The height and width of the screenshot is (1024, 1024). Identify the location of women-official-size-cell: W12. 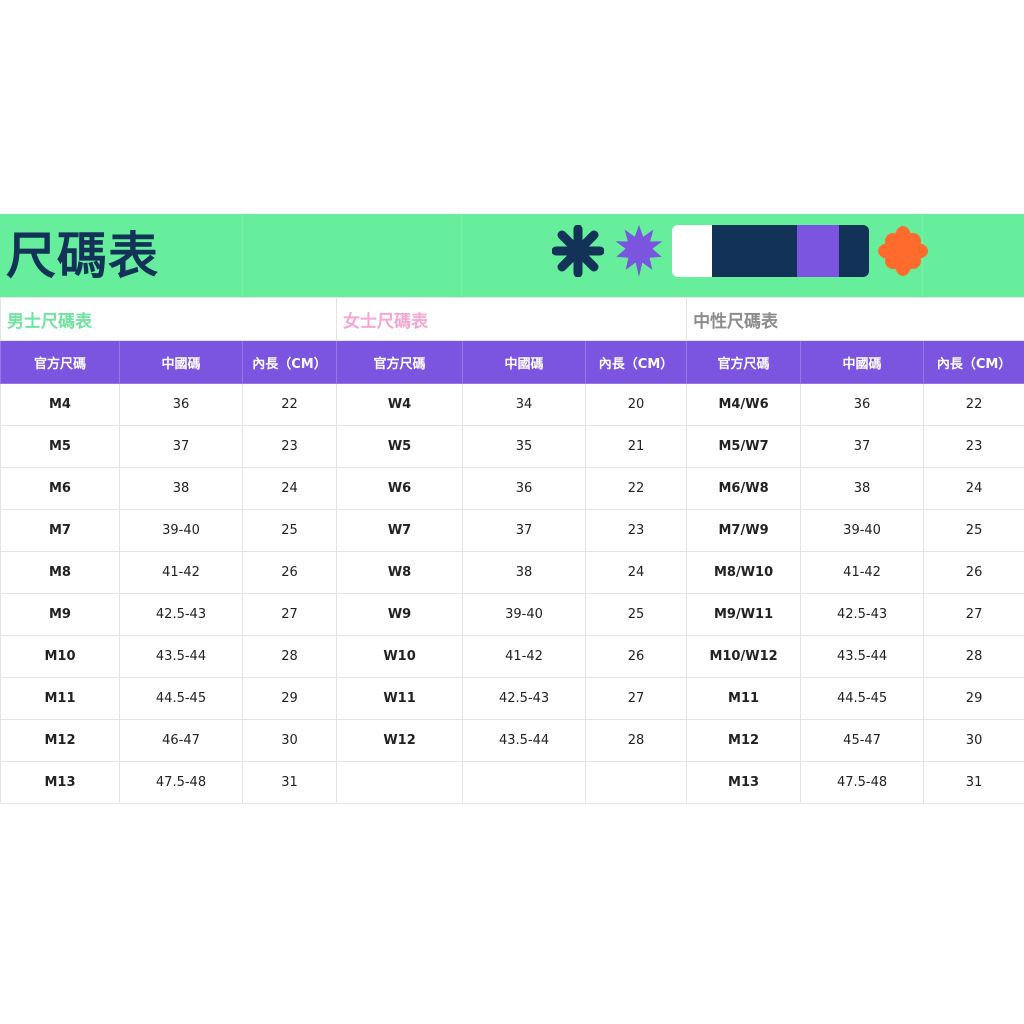
(400, 740).